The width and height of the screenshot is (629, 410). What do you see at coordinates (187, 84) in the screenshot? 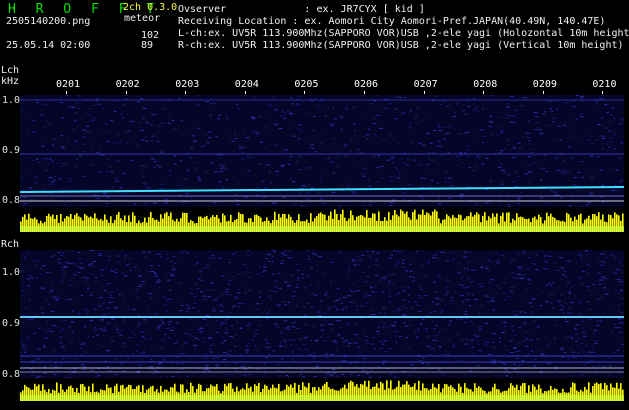
I see `time-tick-label: 0203` at bounding box center [187, 84].